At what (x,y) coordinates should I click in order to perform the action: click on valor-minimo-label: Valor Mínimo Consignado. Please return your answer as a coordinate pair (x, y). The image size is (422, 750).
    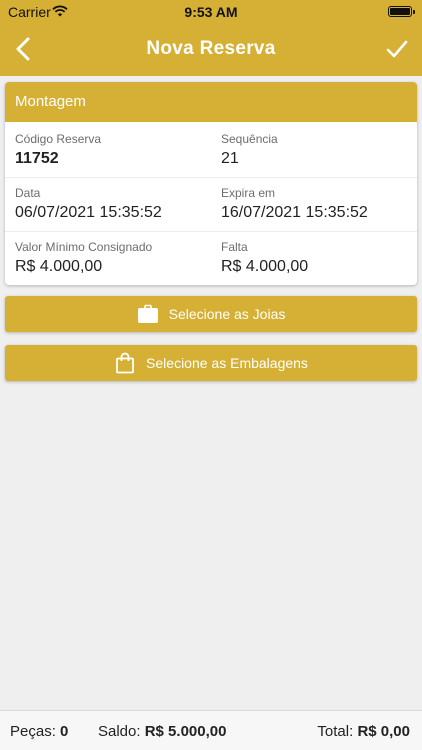
    Looking at the image, I should click on (84, 247).